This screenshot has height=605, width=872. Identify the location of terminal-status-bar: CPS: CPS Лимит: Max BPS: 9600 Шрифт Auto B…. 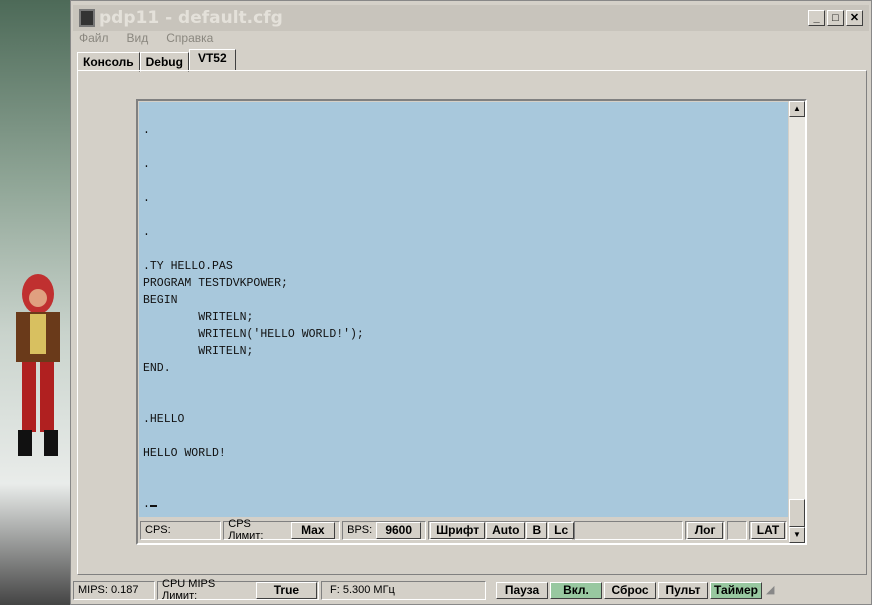
(463, 530).